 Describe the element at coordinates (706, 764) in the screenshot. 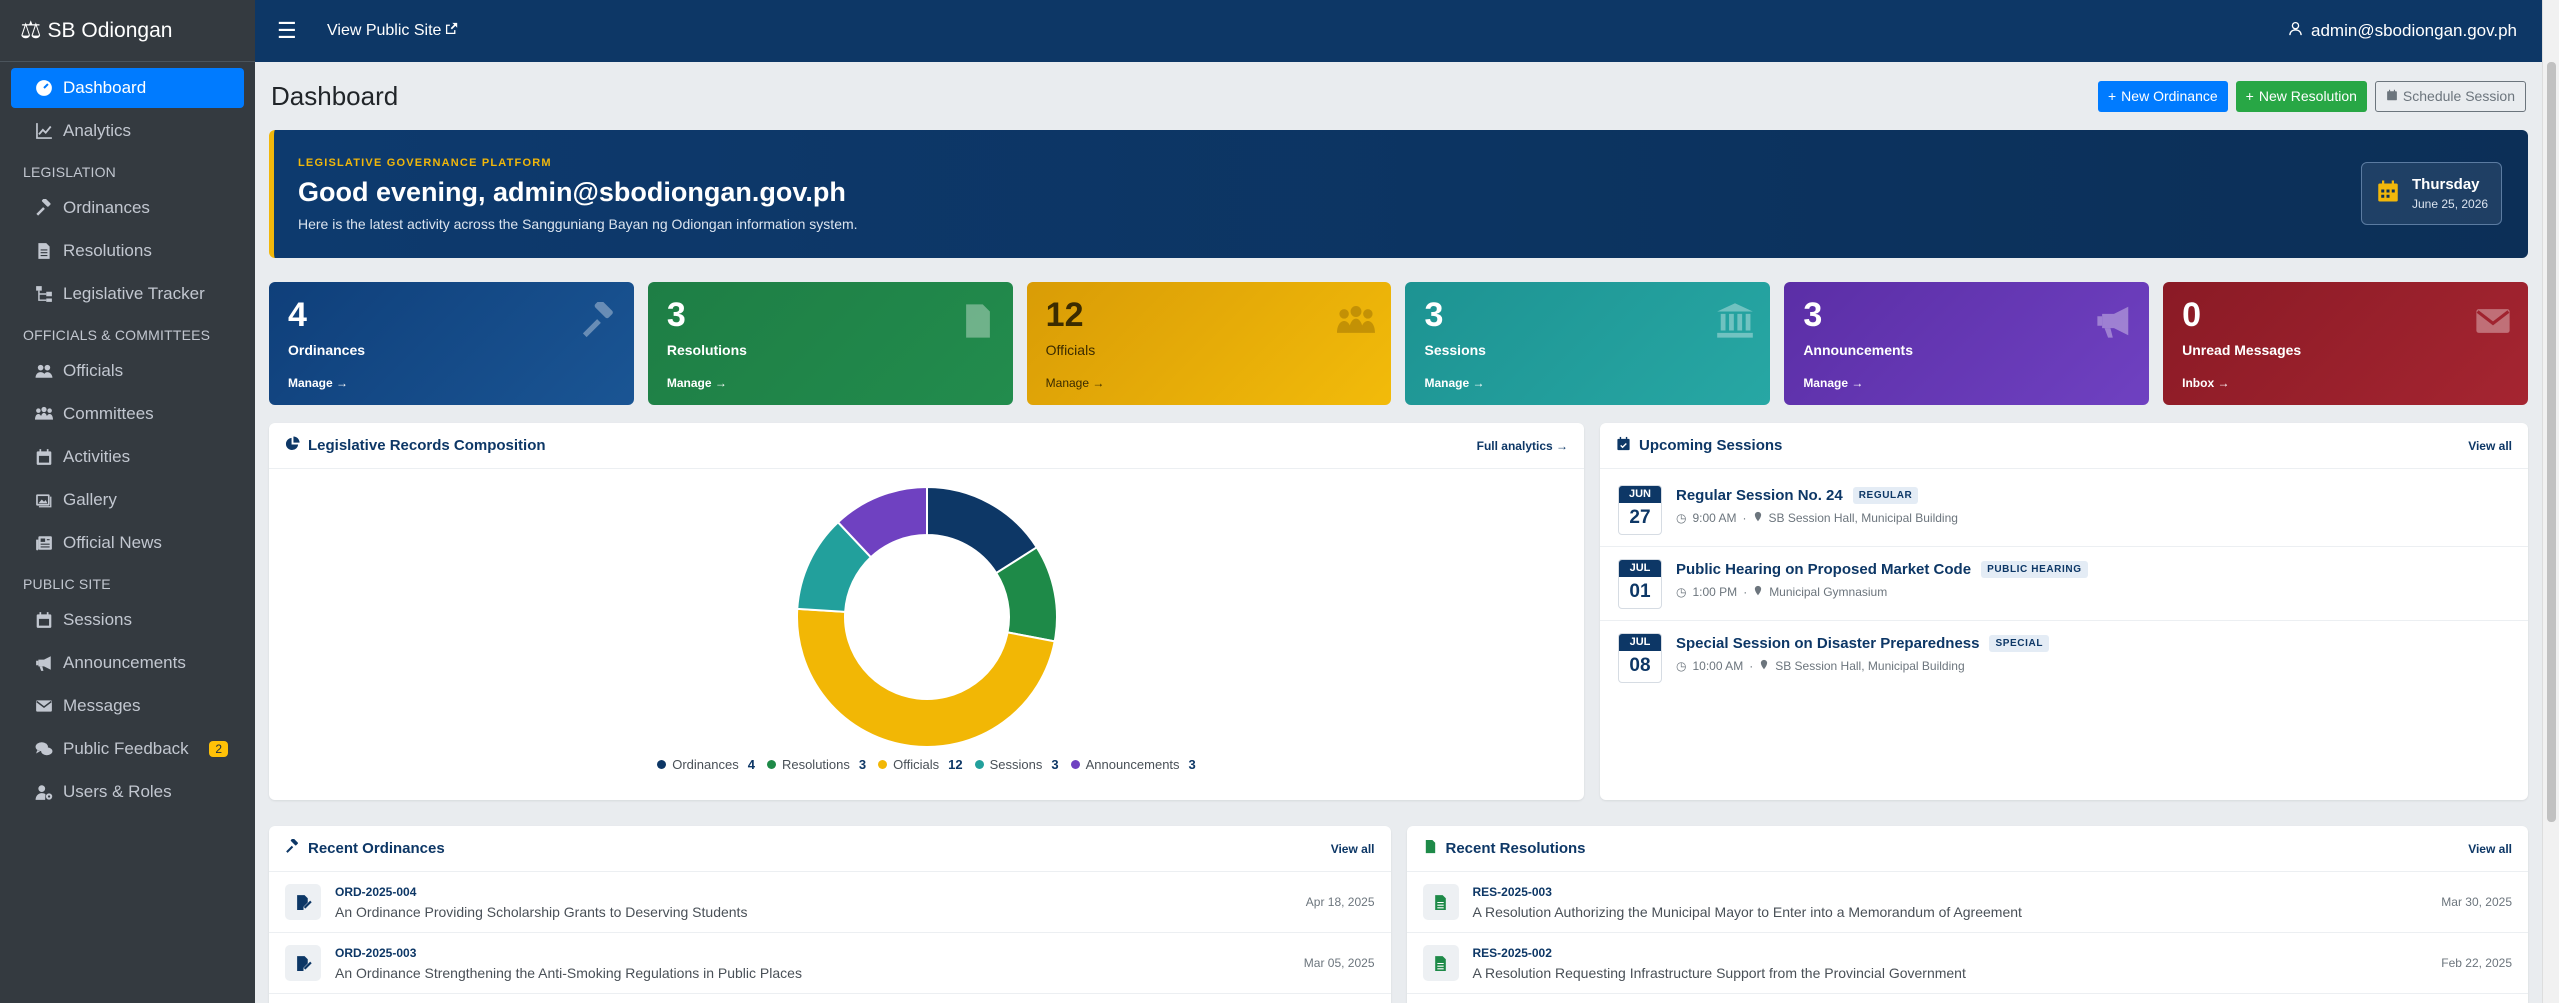

I see `legend-item-ordinances: Ordinances 4` at that location.